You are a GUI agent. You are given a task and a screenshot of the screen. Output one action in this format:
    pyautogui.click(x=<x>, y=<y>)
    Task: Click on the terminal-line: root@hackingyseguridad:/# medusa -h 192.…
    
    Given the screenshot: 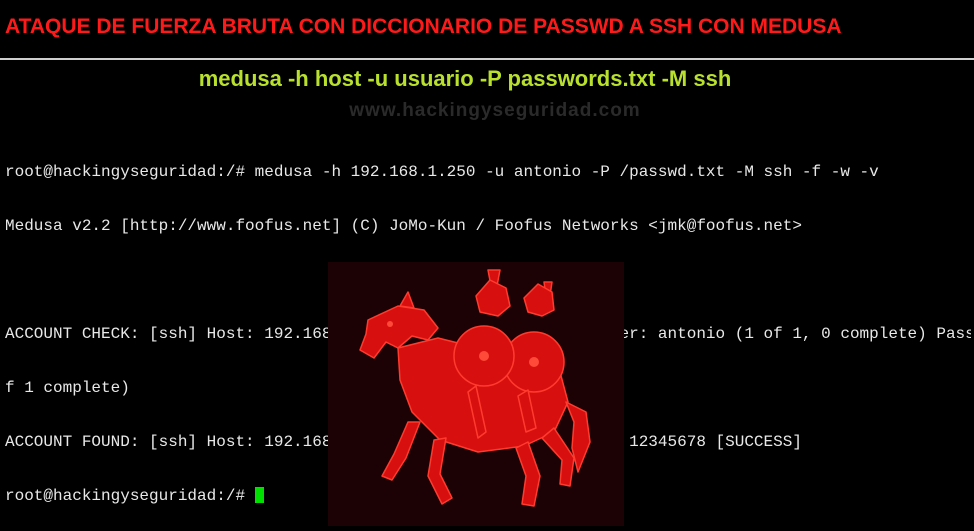 What is the action you would take?
    pyautogui.click(x=442, y=172)
    